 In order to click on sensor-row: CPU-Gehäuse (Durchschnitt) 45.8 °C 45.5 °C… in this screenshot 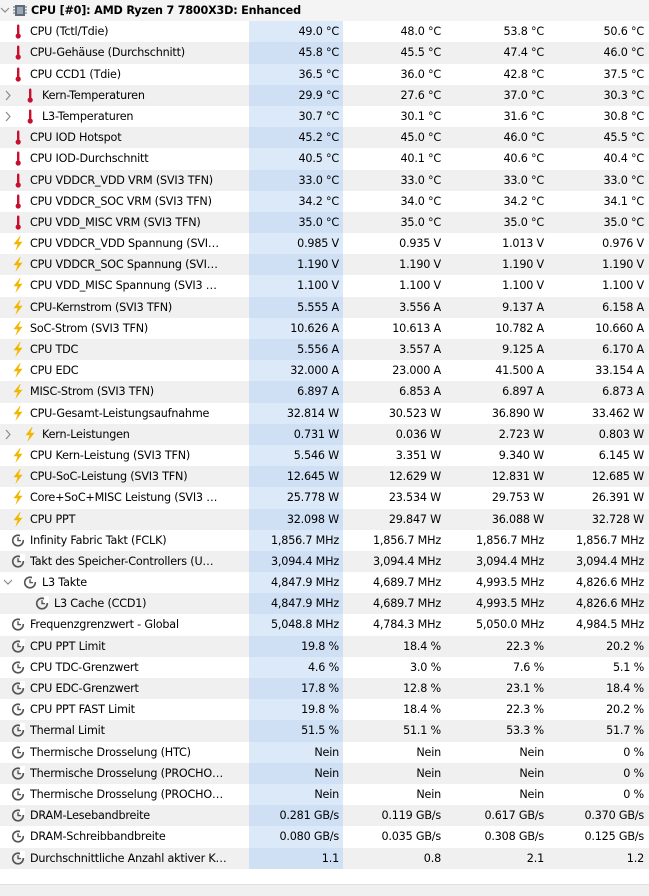, I will do `click(324, 53)`.